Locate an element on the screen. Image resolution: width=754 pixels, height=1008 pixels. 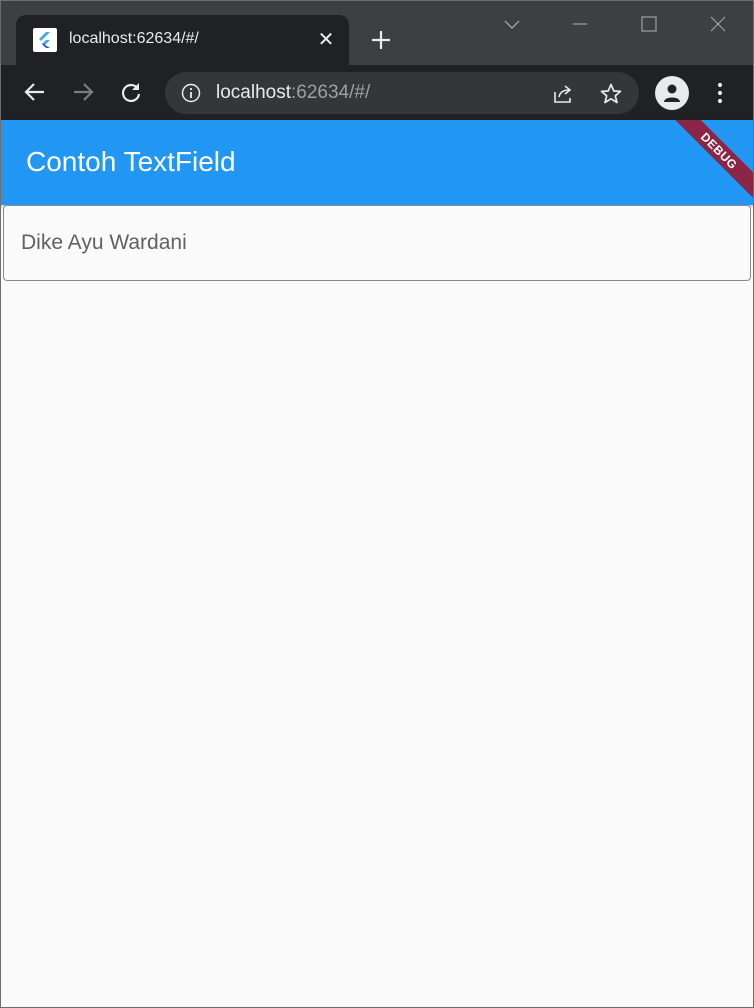
more-vertical-icon is located at coordinates (720, 93).